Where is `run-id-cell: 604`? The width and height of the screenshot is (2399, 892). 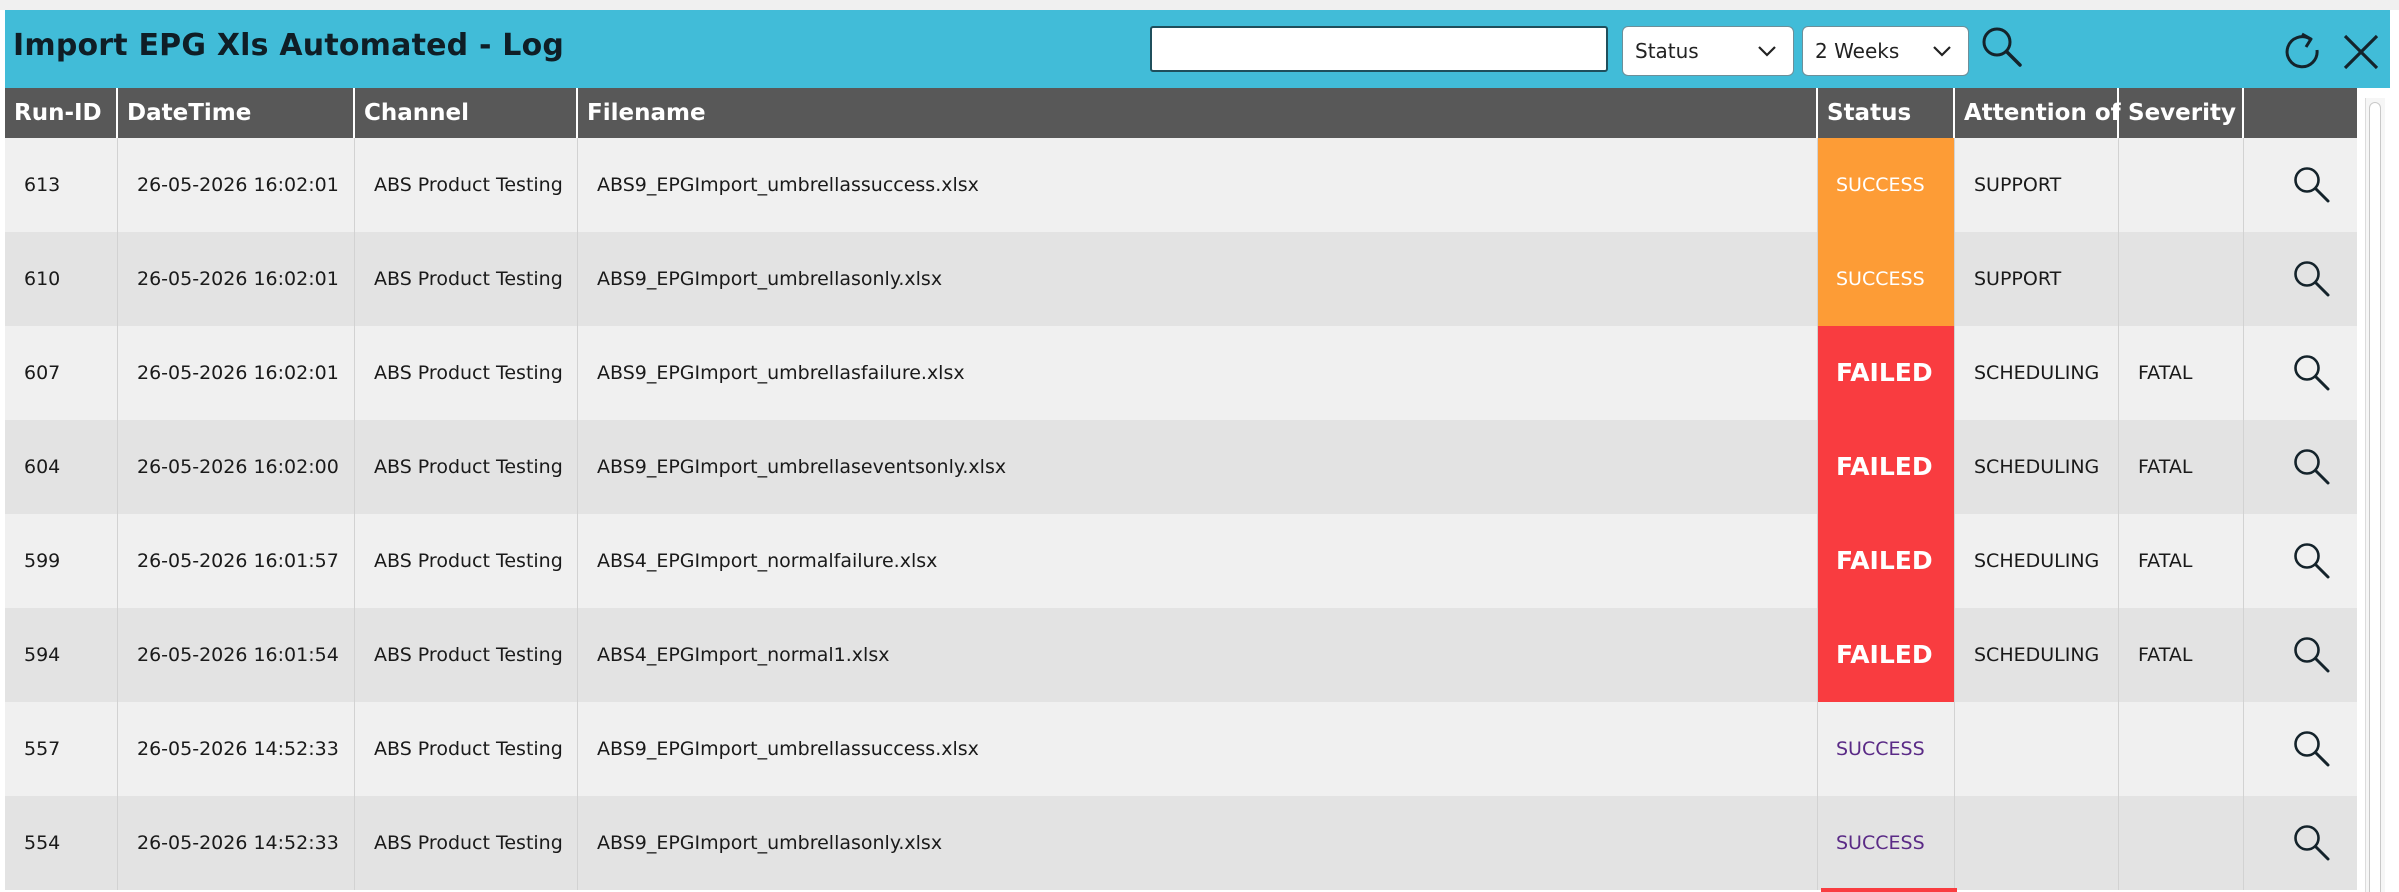
run-id-cell: 604 is located at coordinates (61, 467).